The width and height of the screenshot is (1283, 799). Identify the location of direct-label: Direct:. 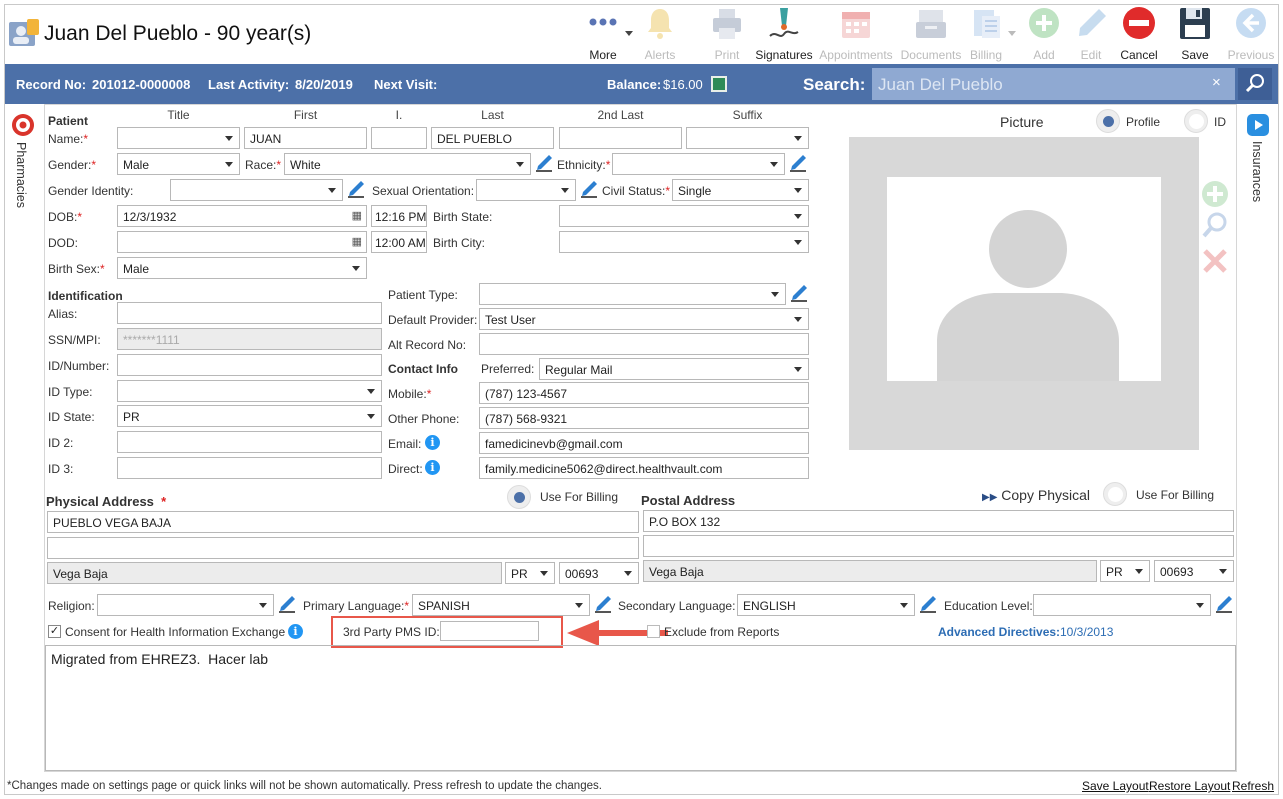
(405, 469).